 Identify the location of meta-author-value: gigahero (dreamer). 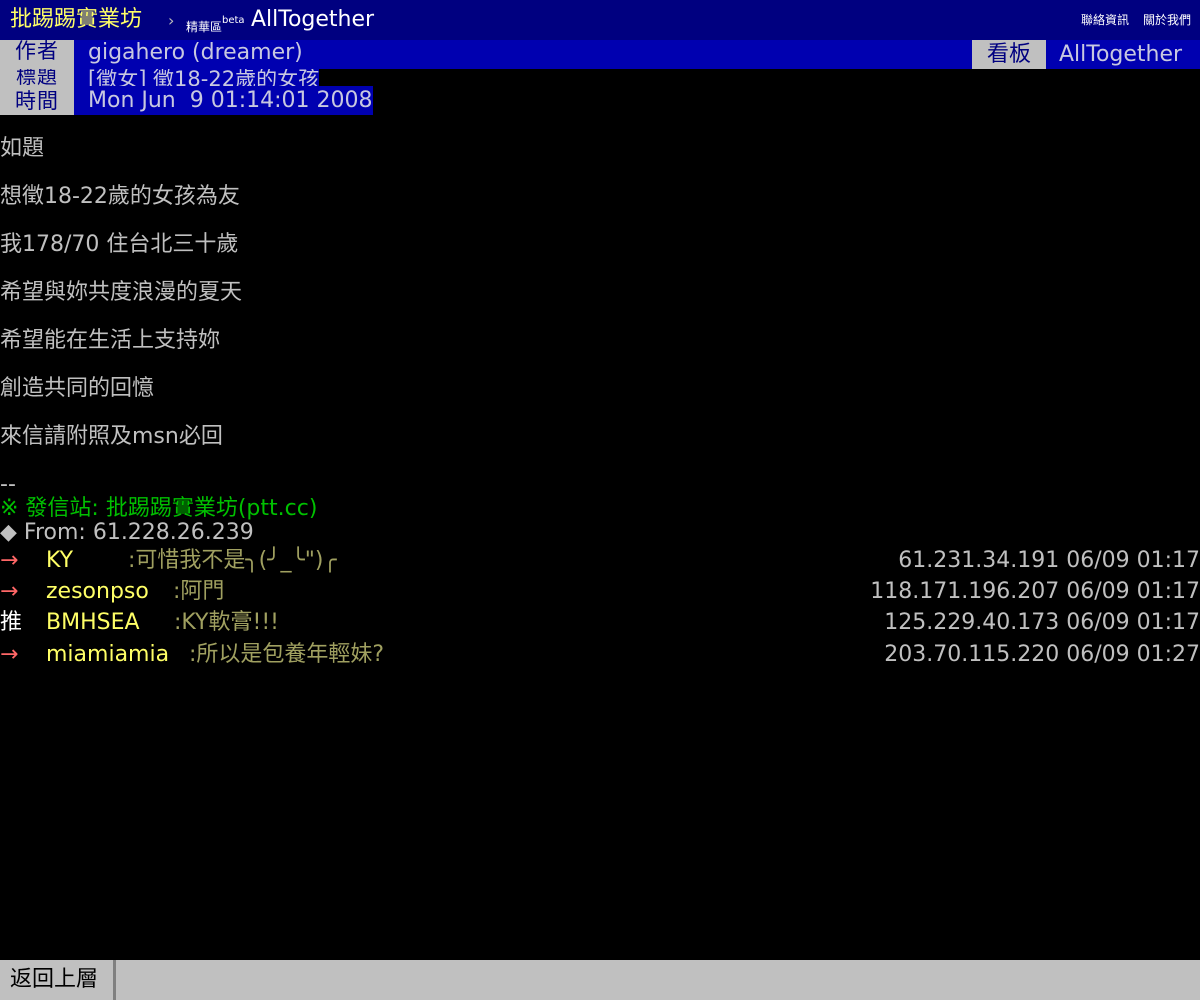
(188, 54).